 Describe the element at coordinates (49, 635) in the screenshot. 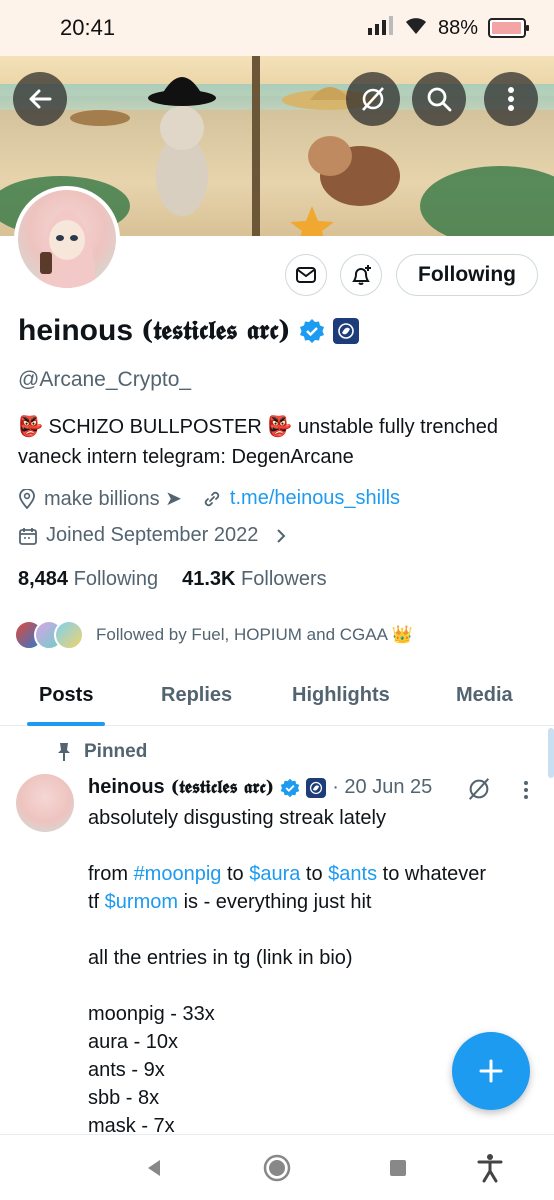

I see `followed-by-avatars` at that location.